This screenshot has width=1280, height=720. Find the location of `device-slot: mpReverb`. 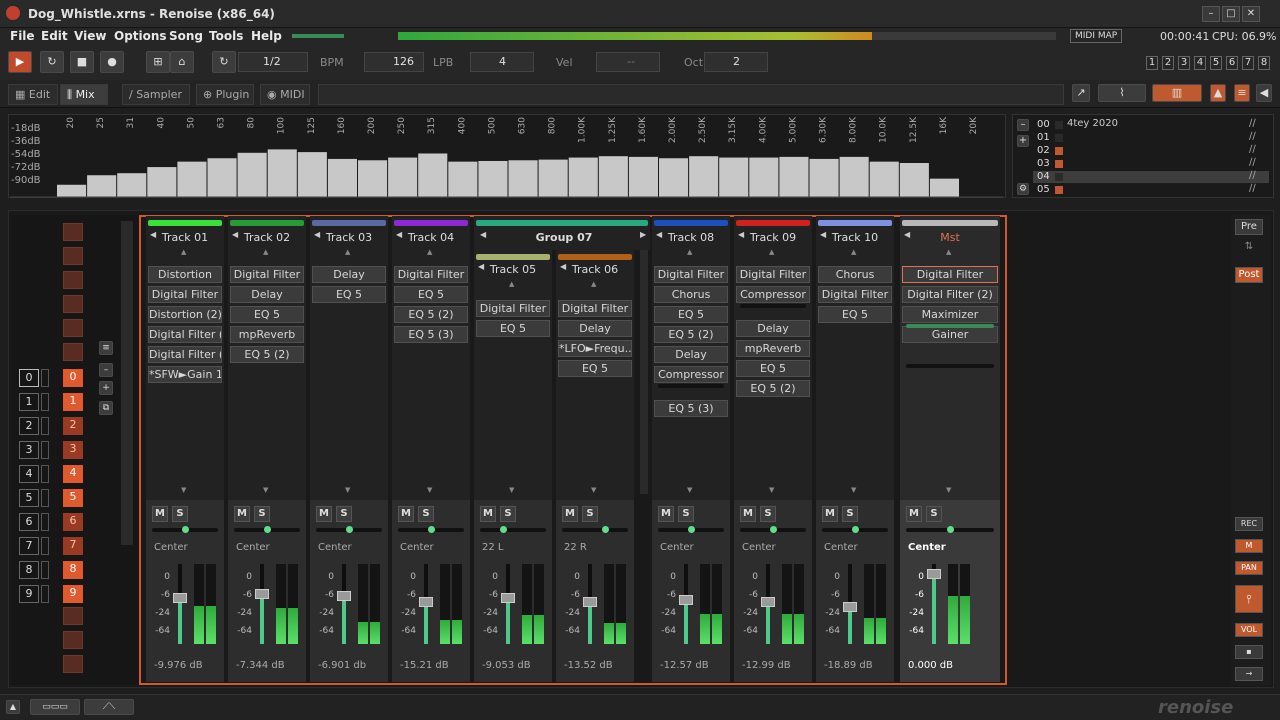

device-slot: mpReverb is located at coordinates (773, 348).